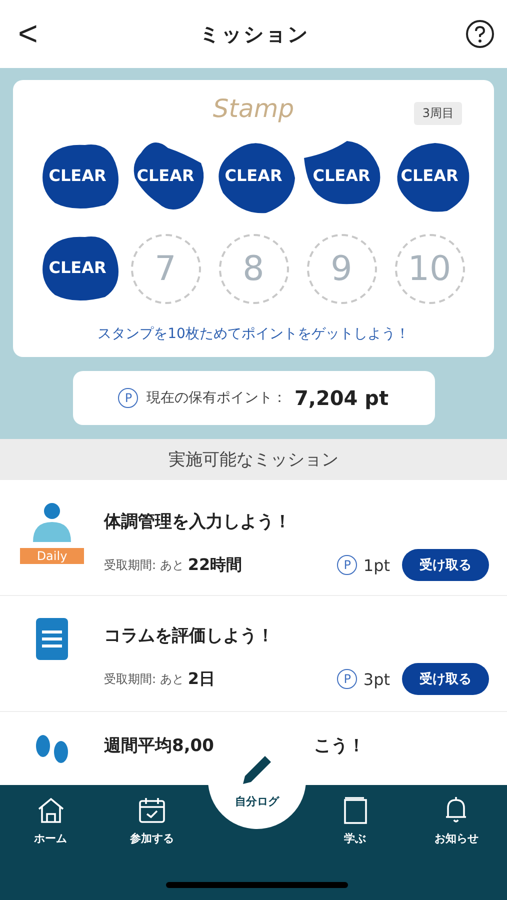  What do you see at coordinates (253, 269) in the screenshot?
I see `empty-stamp-slot: 8` at bounding box center [253, 269].